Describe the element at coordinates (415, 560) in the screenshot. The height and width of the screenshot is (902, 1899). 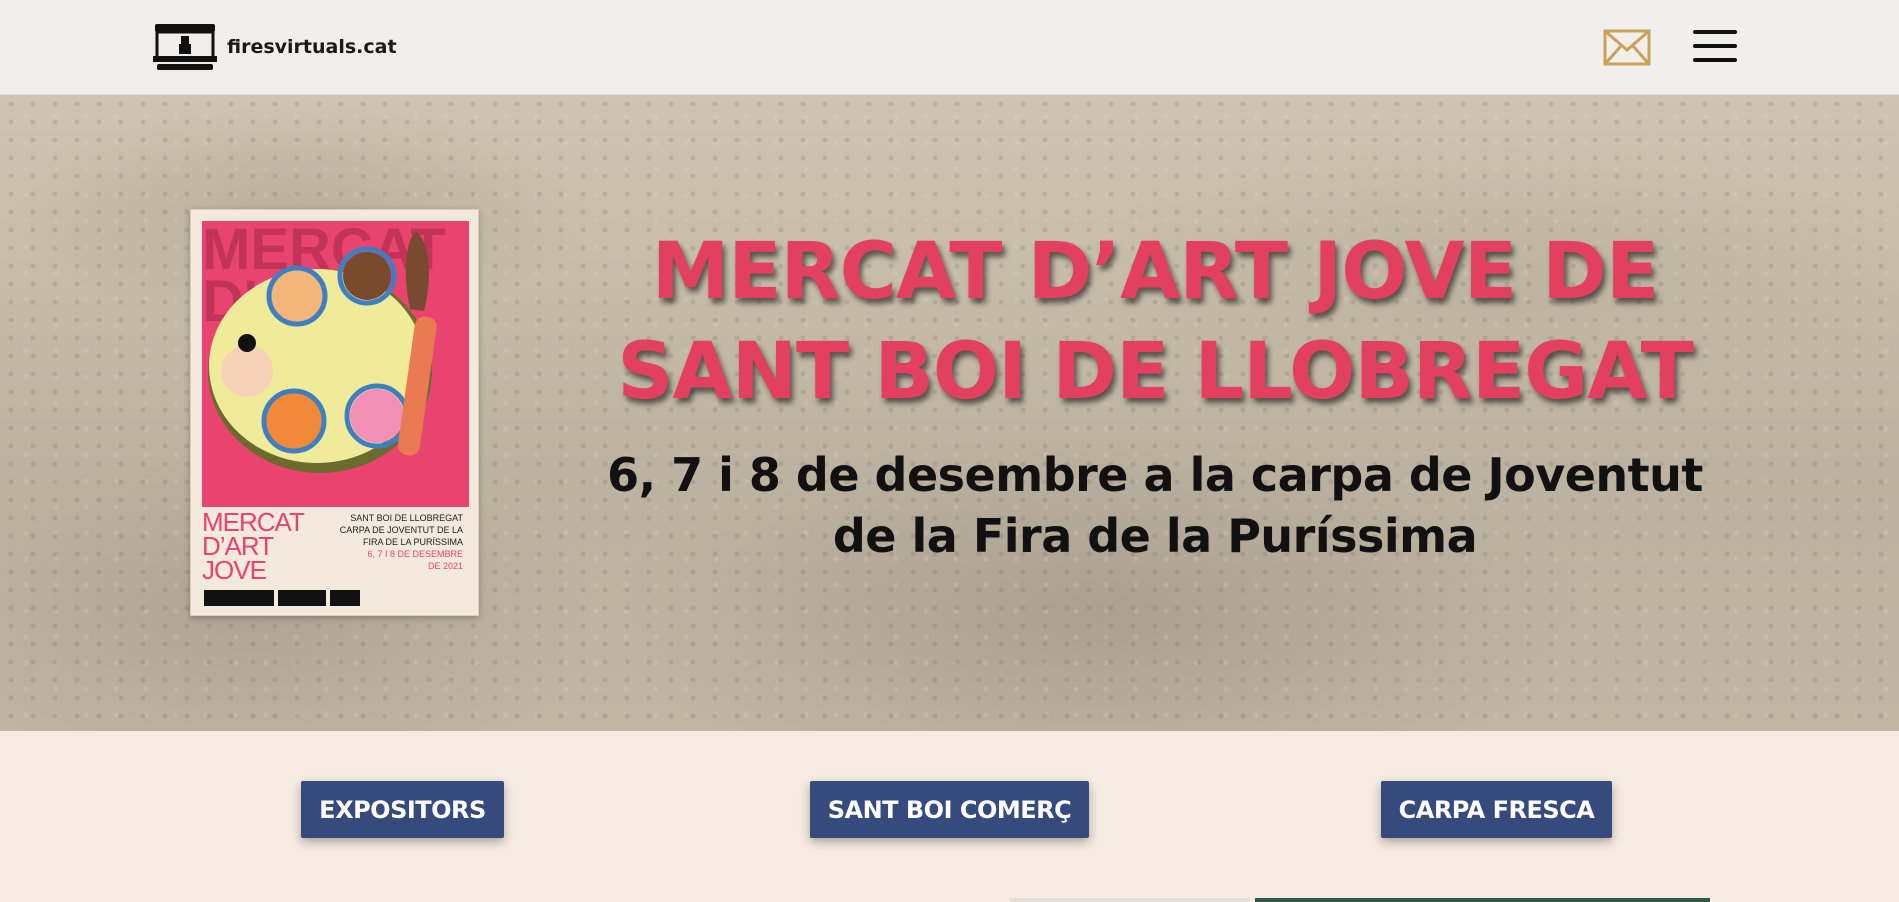
I see `poster-dates: 6, 7 I 8 DE DESEMBRE DE 2021` at that location.